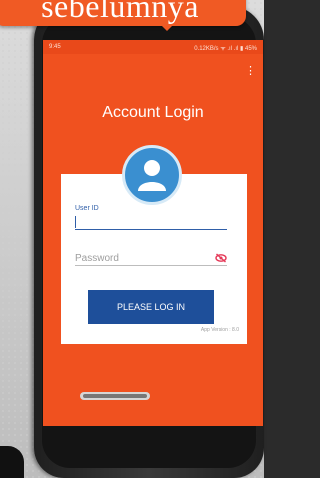 This screenshot has width=320, height=478. Describe the element at coordinates (151, 258) in the screenshot. I see `password-field` at that location.